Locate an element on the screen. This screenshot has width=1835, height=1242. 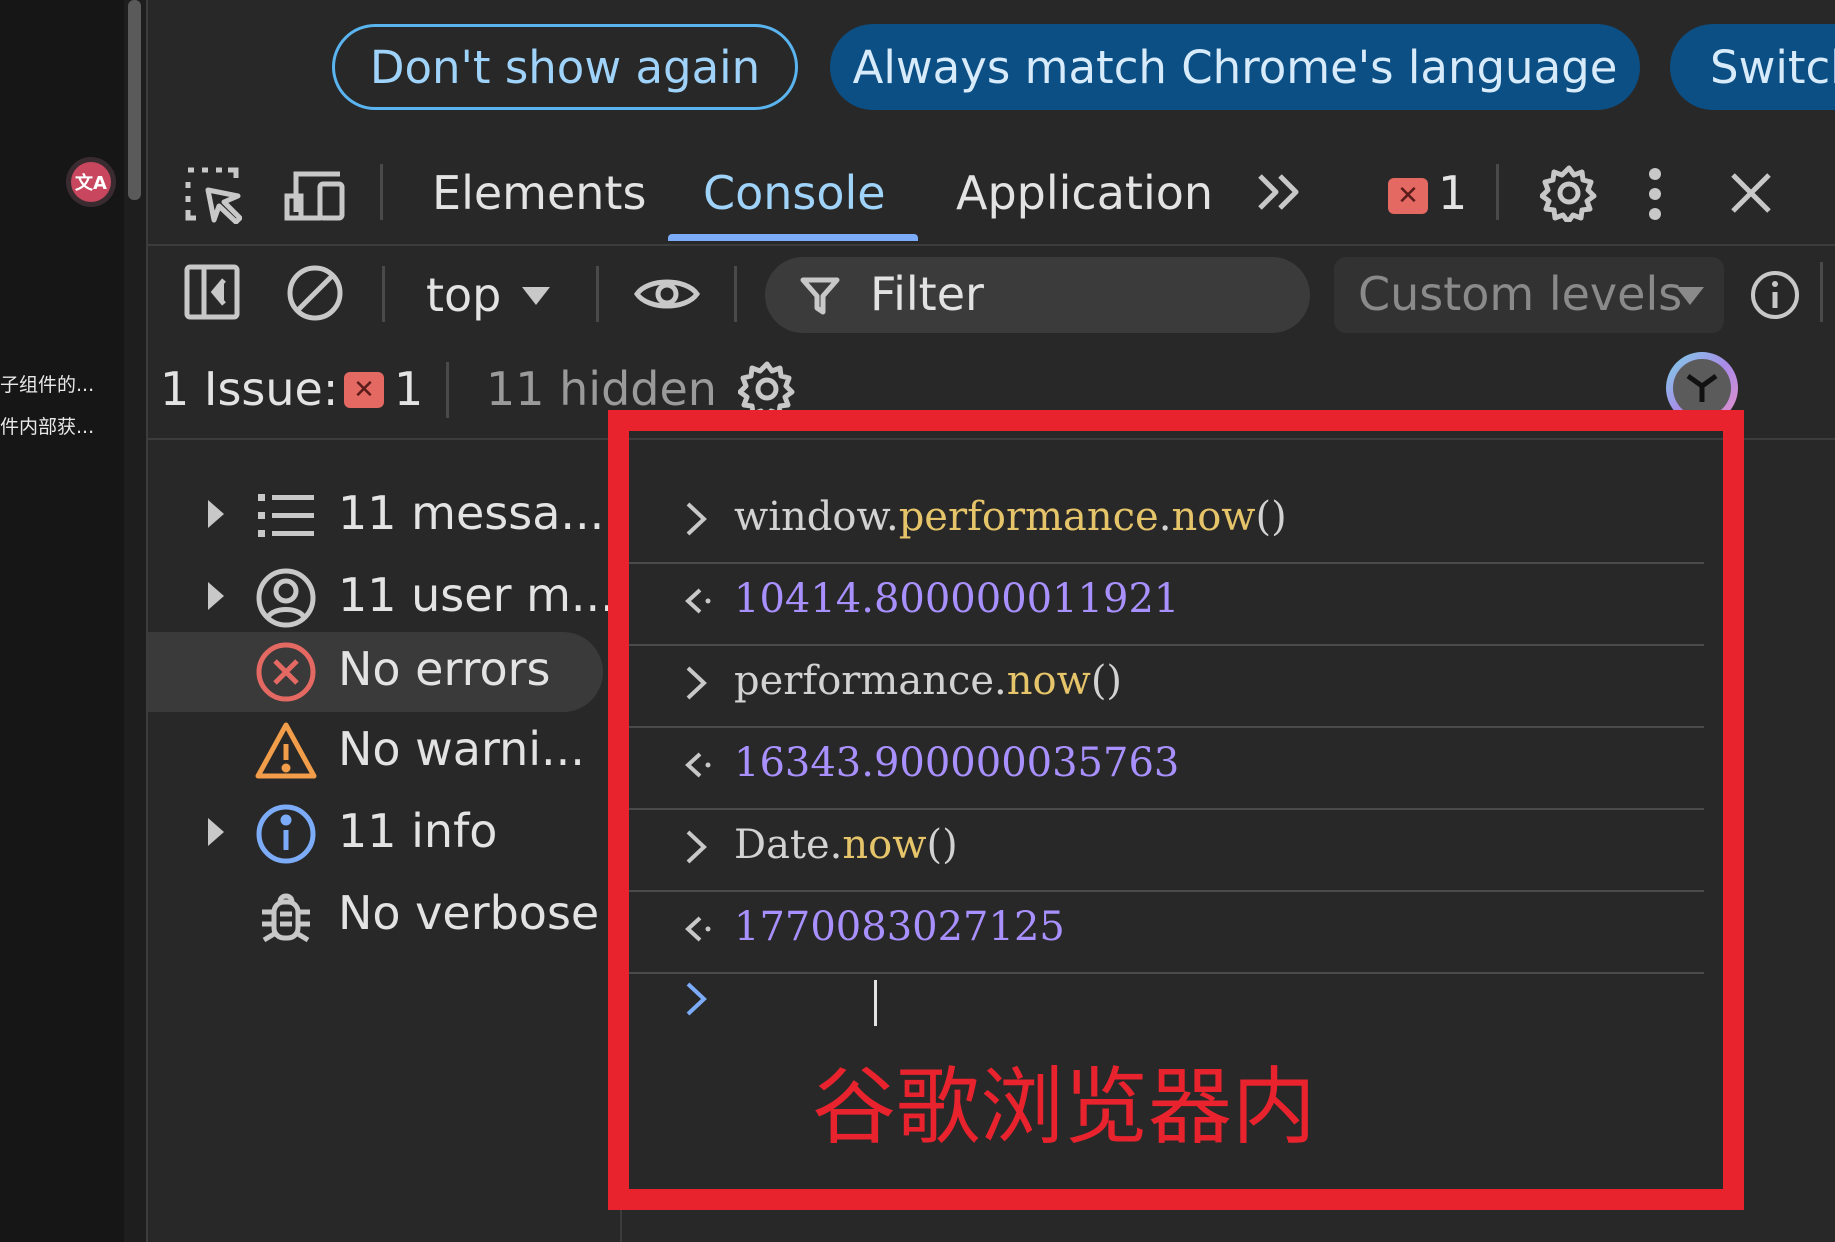
annotation-label: 谷歌浏览器内 is located at coordinates (1064, 1107).